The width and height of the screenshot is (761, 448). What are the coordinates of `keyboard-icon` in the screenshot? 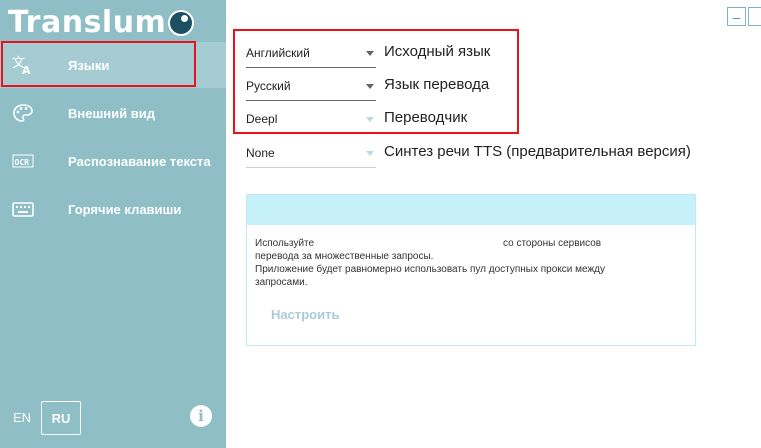 It's located at (23, 209).